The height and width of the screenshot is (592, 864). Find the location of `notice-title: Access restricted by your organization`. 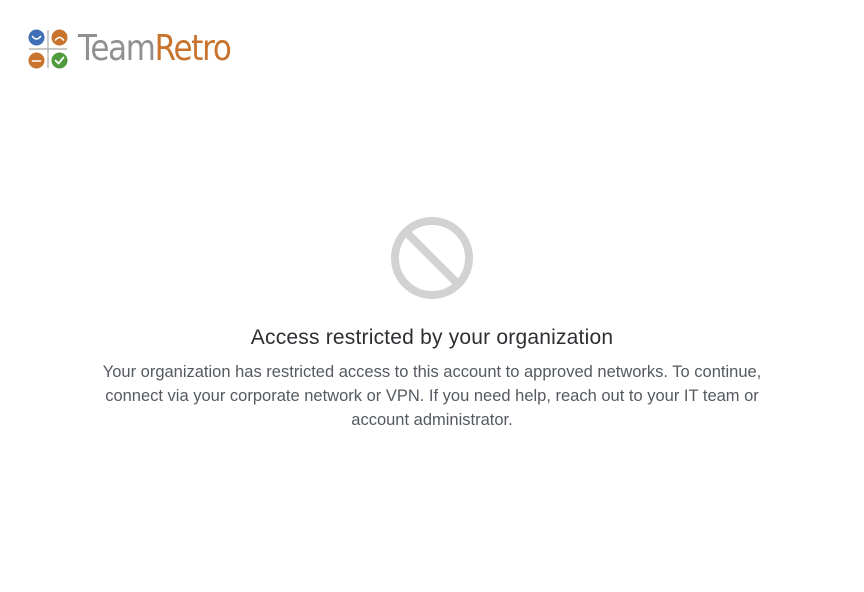

notice-title: Access restricted by your organization is located at coordinates (432, 337).